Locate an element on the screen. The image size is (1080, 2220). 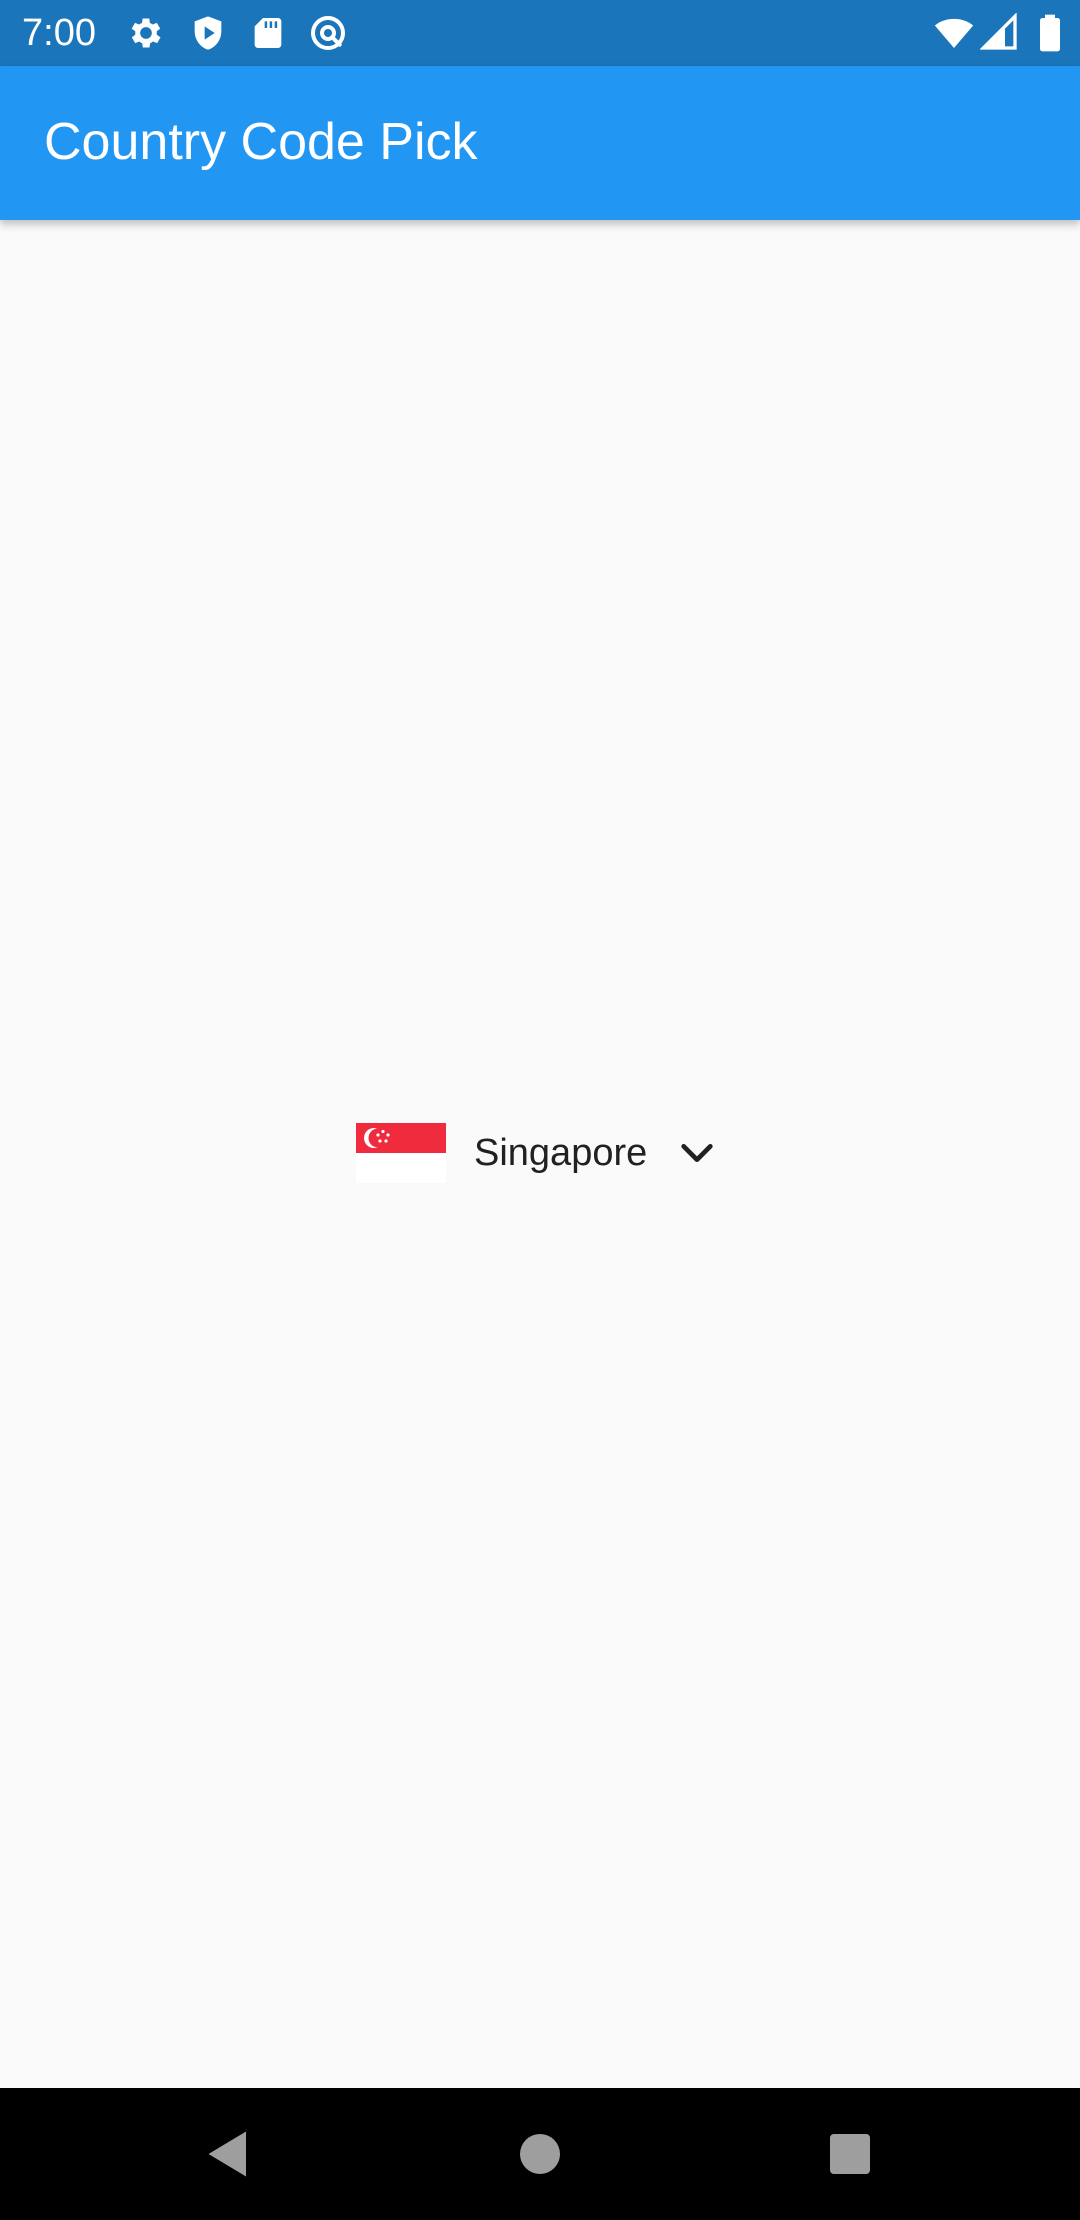
battery-icon is located at coordinates (1050, 33).